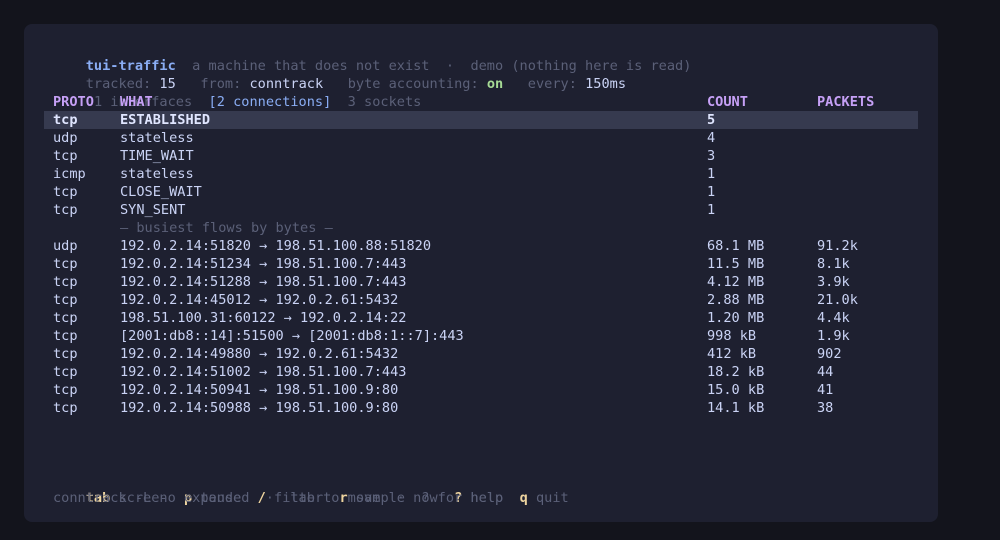 This screenshot has height=540, width=1000. Describe the element at coordinates (483, 120) in the screenshot. I see `table-row: tcp ESTABLISHED 5` at that location.